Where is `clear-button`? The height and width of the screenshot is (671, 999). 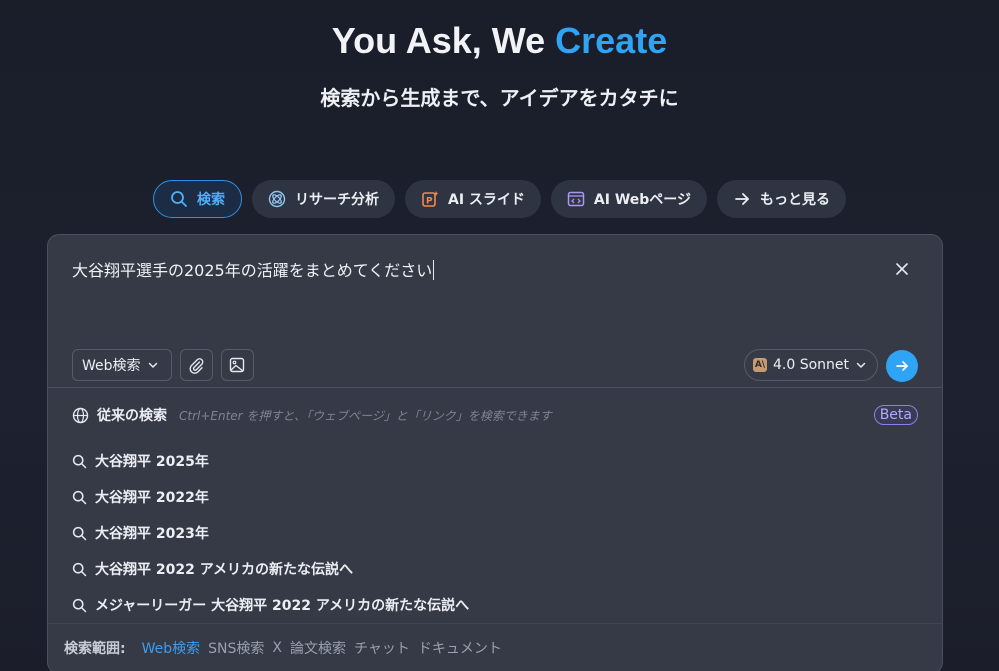
clear-button is located at coordinates (902, 269).